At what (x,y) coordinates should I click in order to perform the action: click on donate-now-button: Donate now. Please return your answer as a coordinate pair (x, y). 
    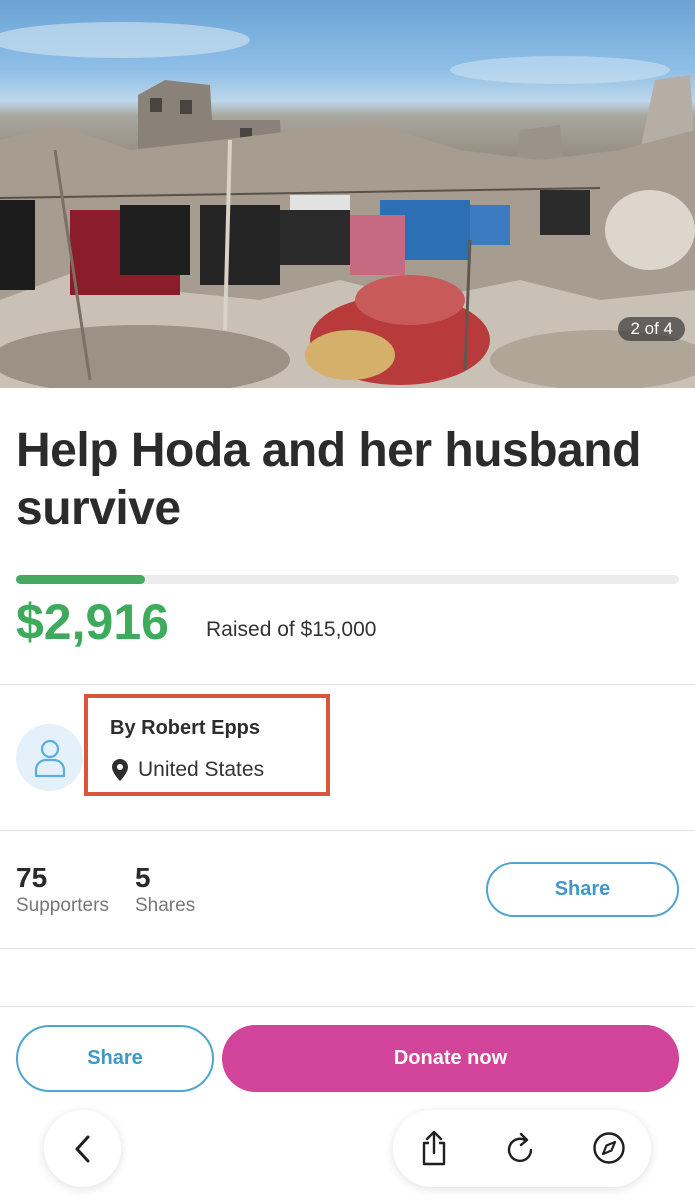
    Looking at the image, I should click on (450, 1058).